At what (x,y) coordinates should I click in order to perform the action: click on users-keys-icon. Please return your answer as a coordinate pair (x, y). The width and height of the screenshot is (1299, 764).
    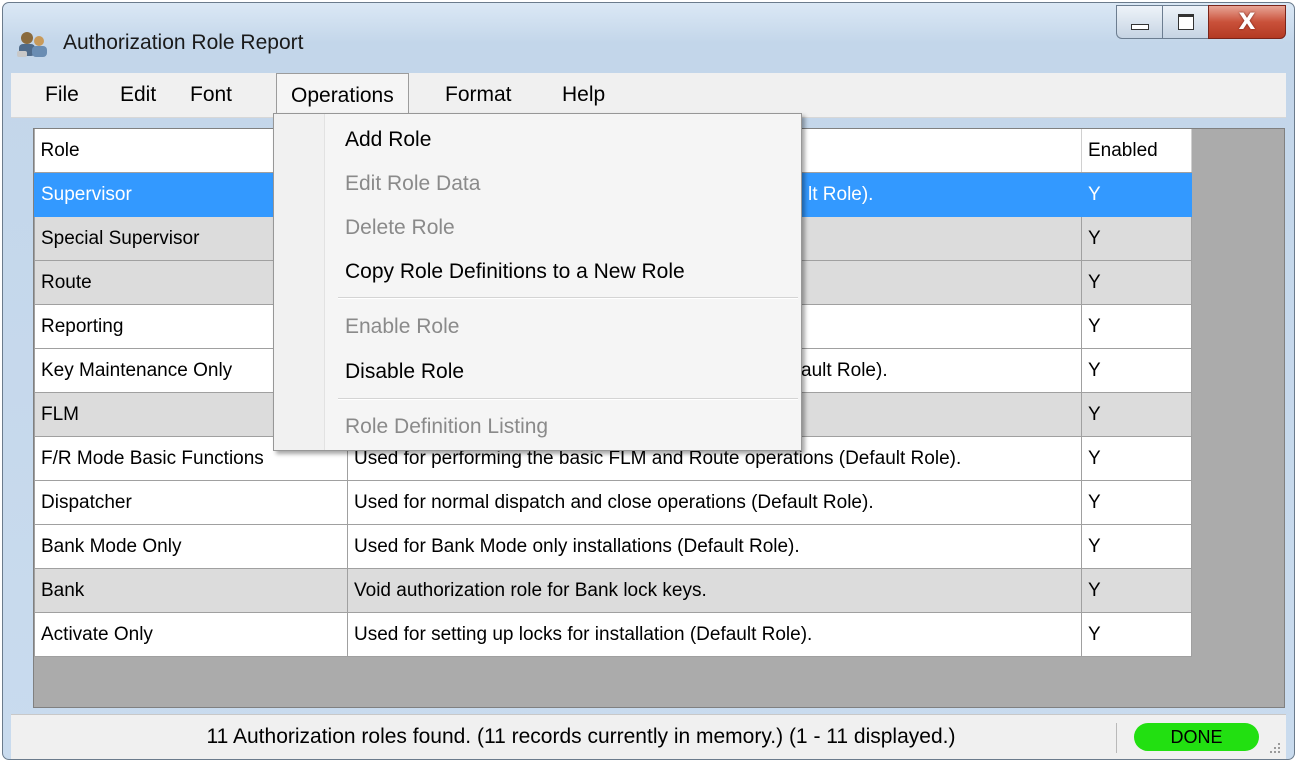
    Looking at the image, I should click on (32, 44).